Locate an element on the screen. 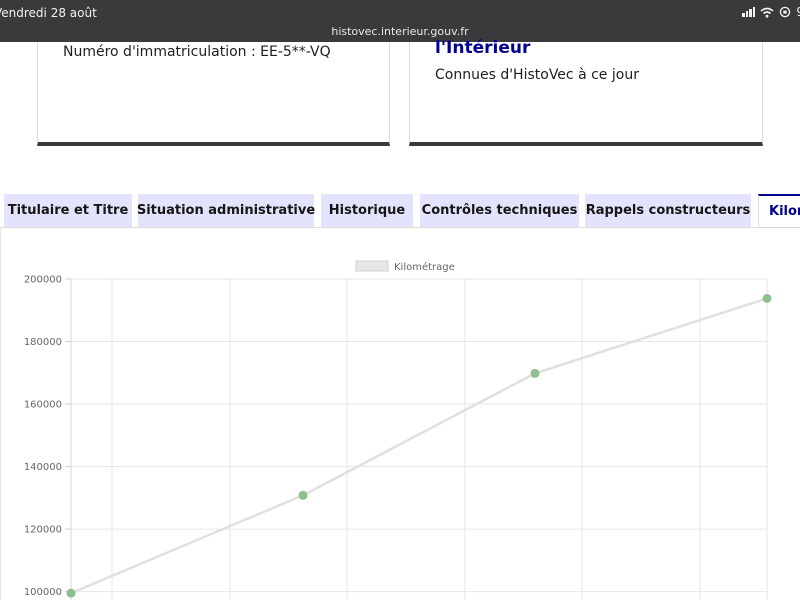 This screenshot has height=600, width=800. source-card: l'Intérieur Connues d'HistoVec à ce jour is located at coordinates (586, 92).